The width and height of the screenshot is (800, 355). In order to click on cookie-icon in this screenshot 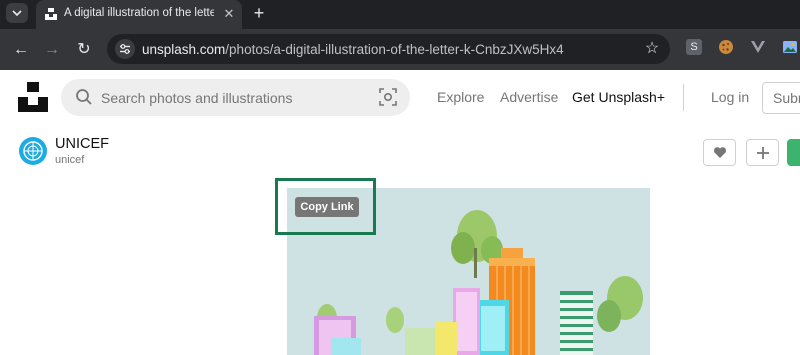, I will do `click(726, 47)`.